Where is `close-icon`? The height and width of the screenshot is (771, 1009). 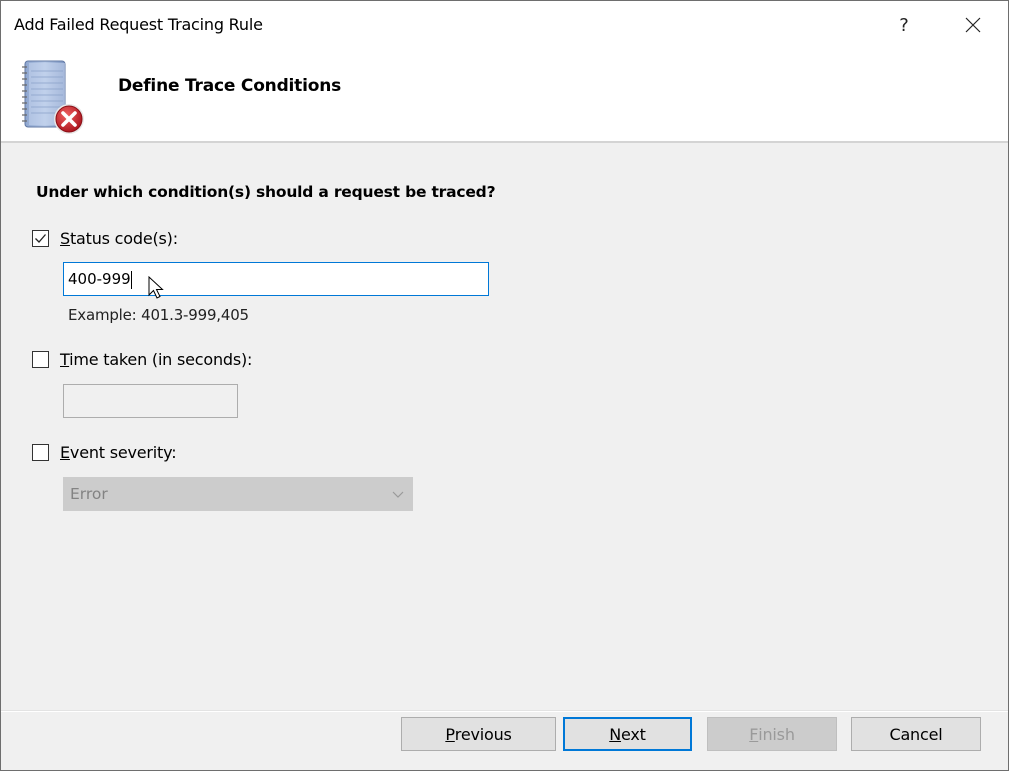
close-icon is located at coordinates (973, 25).